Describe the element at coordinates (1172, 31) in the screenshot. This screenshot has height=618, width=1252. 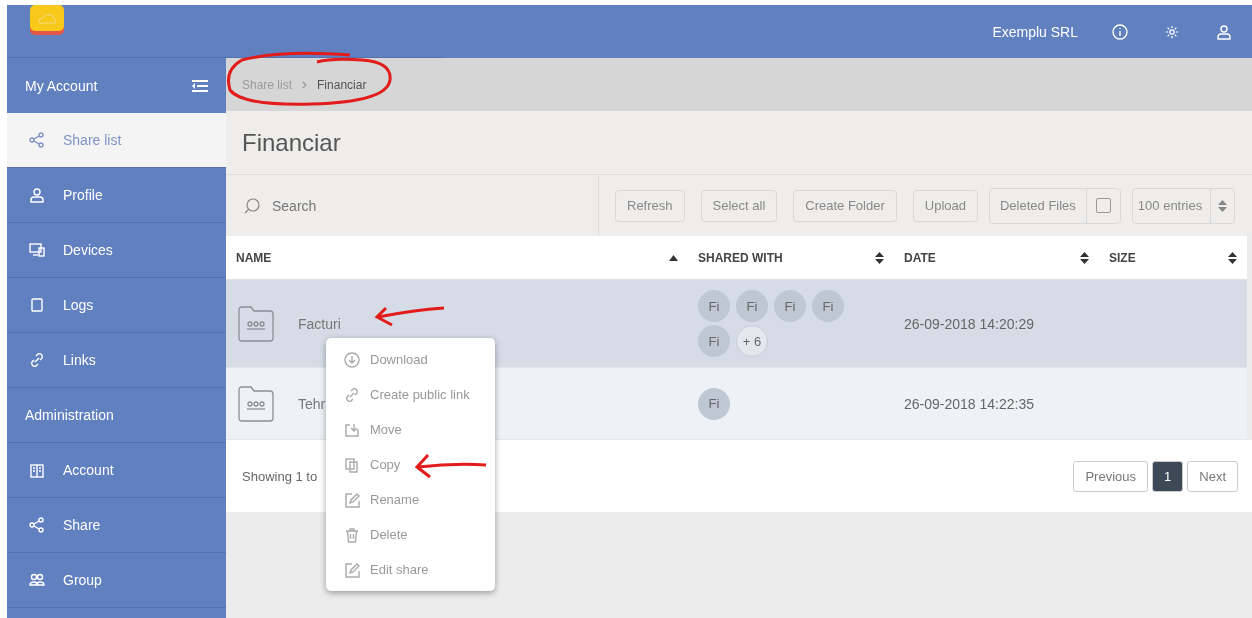
I see `settings-icon` at that location.